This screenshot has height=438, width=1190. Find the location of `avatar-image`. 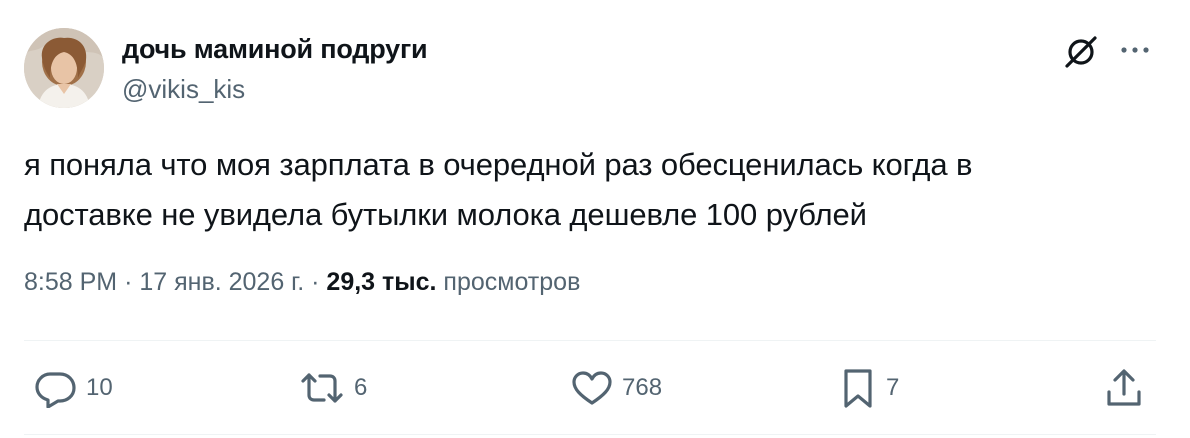

avatar-image is located at coordinates (64, 68).